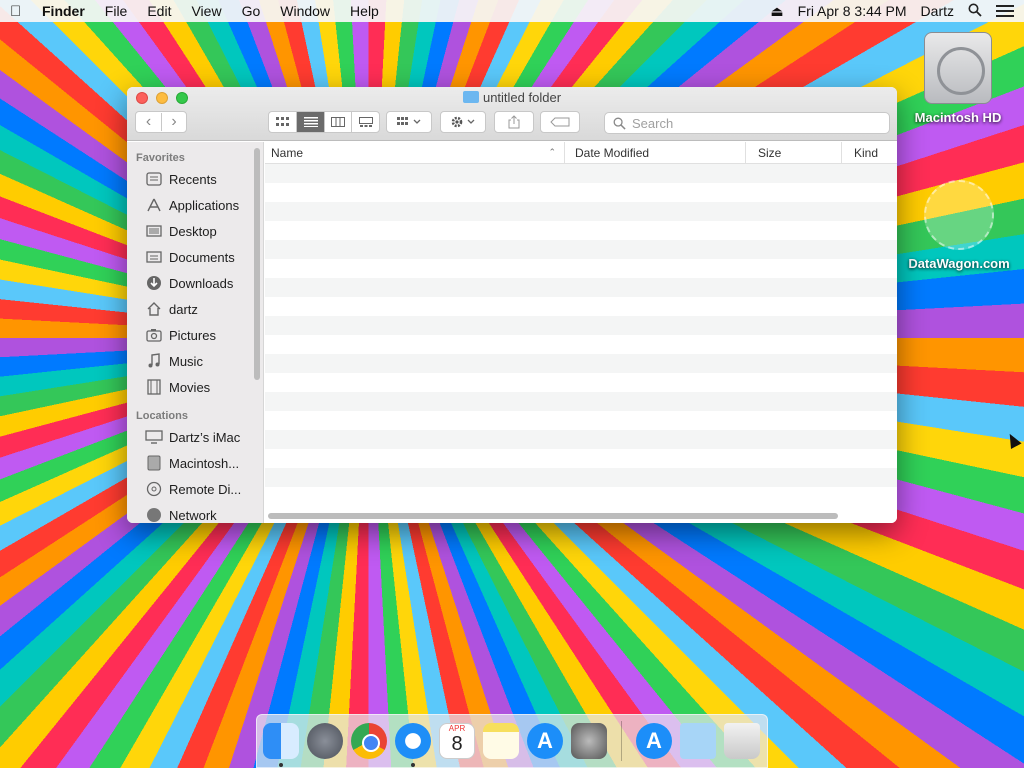 This screenshot has height=768, width=1024. I want to click on desktop-macintosh-hd: Macintosh HD, so click(958, 78).